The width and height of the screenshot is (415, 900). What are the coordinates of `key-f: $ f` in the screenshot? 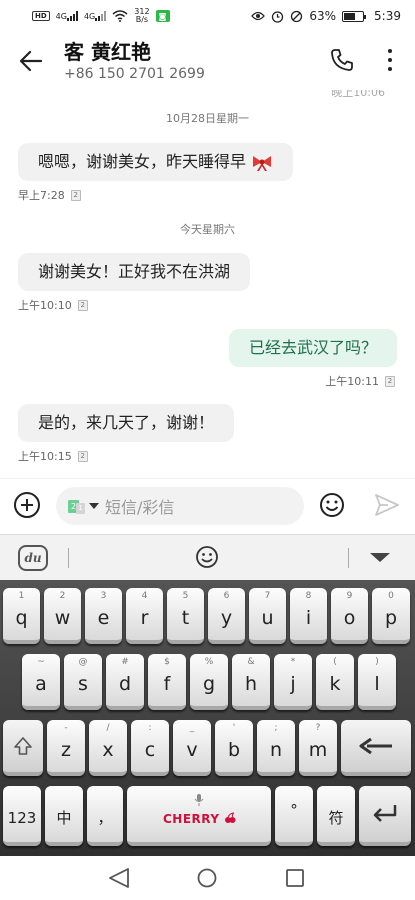 It's located at (167, 682).